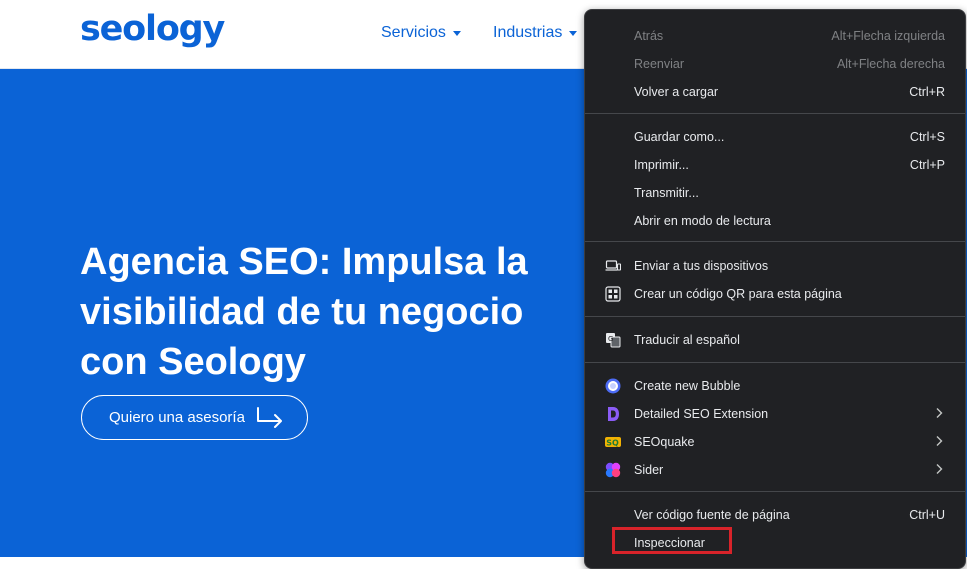  What do you see at coordinates (888, 36) in the screenshot?
I see `menu-item-shortcut: Alt+Flecha izquierda` at bounding box center [888, 36].